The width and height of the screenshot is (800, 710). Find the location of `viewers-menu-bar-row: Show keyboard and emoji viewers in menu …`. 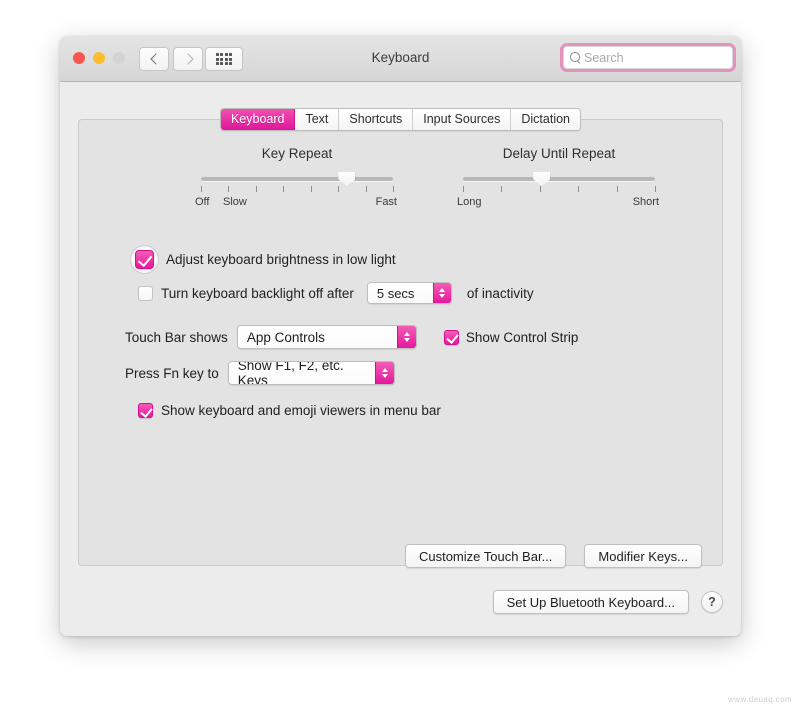

viewers-menu-bar-row: Show keyboard and emoji viewers in menu … is located at coordinates (289, 410).